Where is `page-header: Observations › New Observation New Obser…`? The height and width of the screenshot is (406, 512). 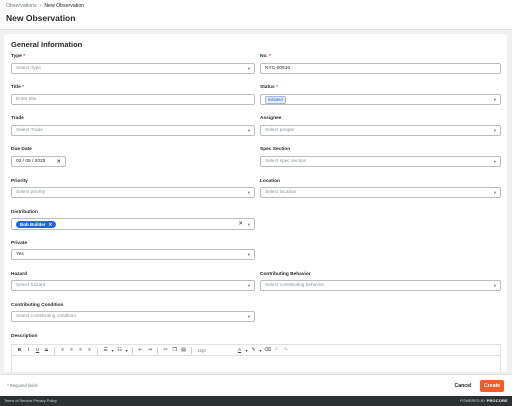 page-header: Observations › New Observation New Obser… is located at coordinates (256, 15).